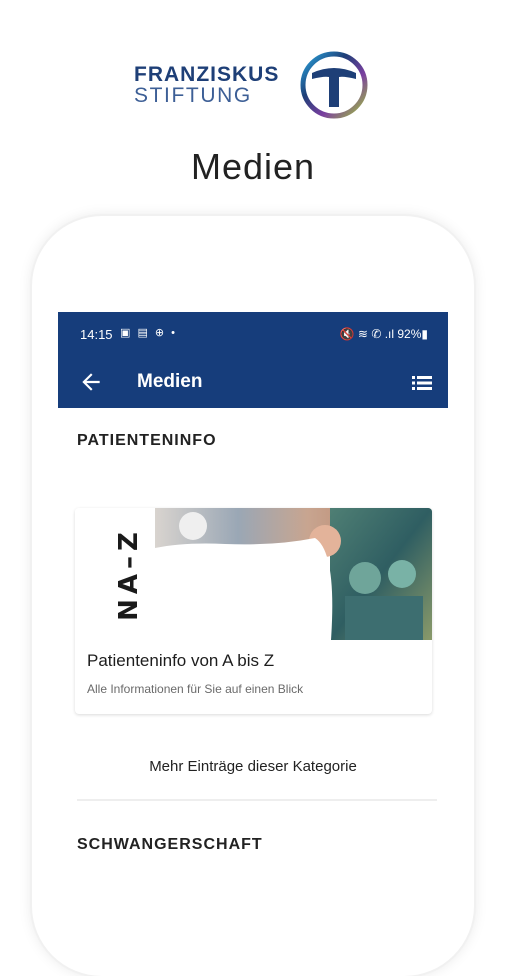 This screenshot has width=506, height=976. Describe the element at coordinates (96, 334) in the screenshot. I see `status-time: 14:15` at that location.